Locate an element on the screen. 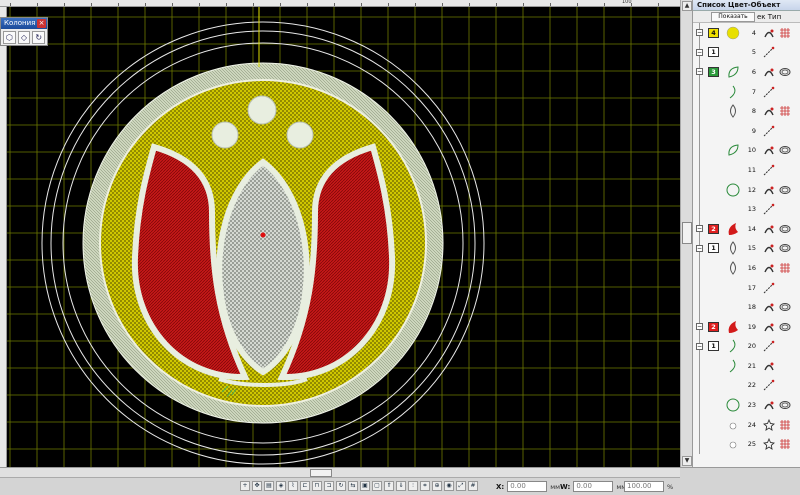 The height and width of the screenshot is (495, 800). object-row: 7 is located at coordinates (746, 91).